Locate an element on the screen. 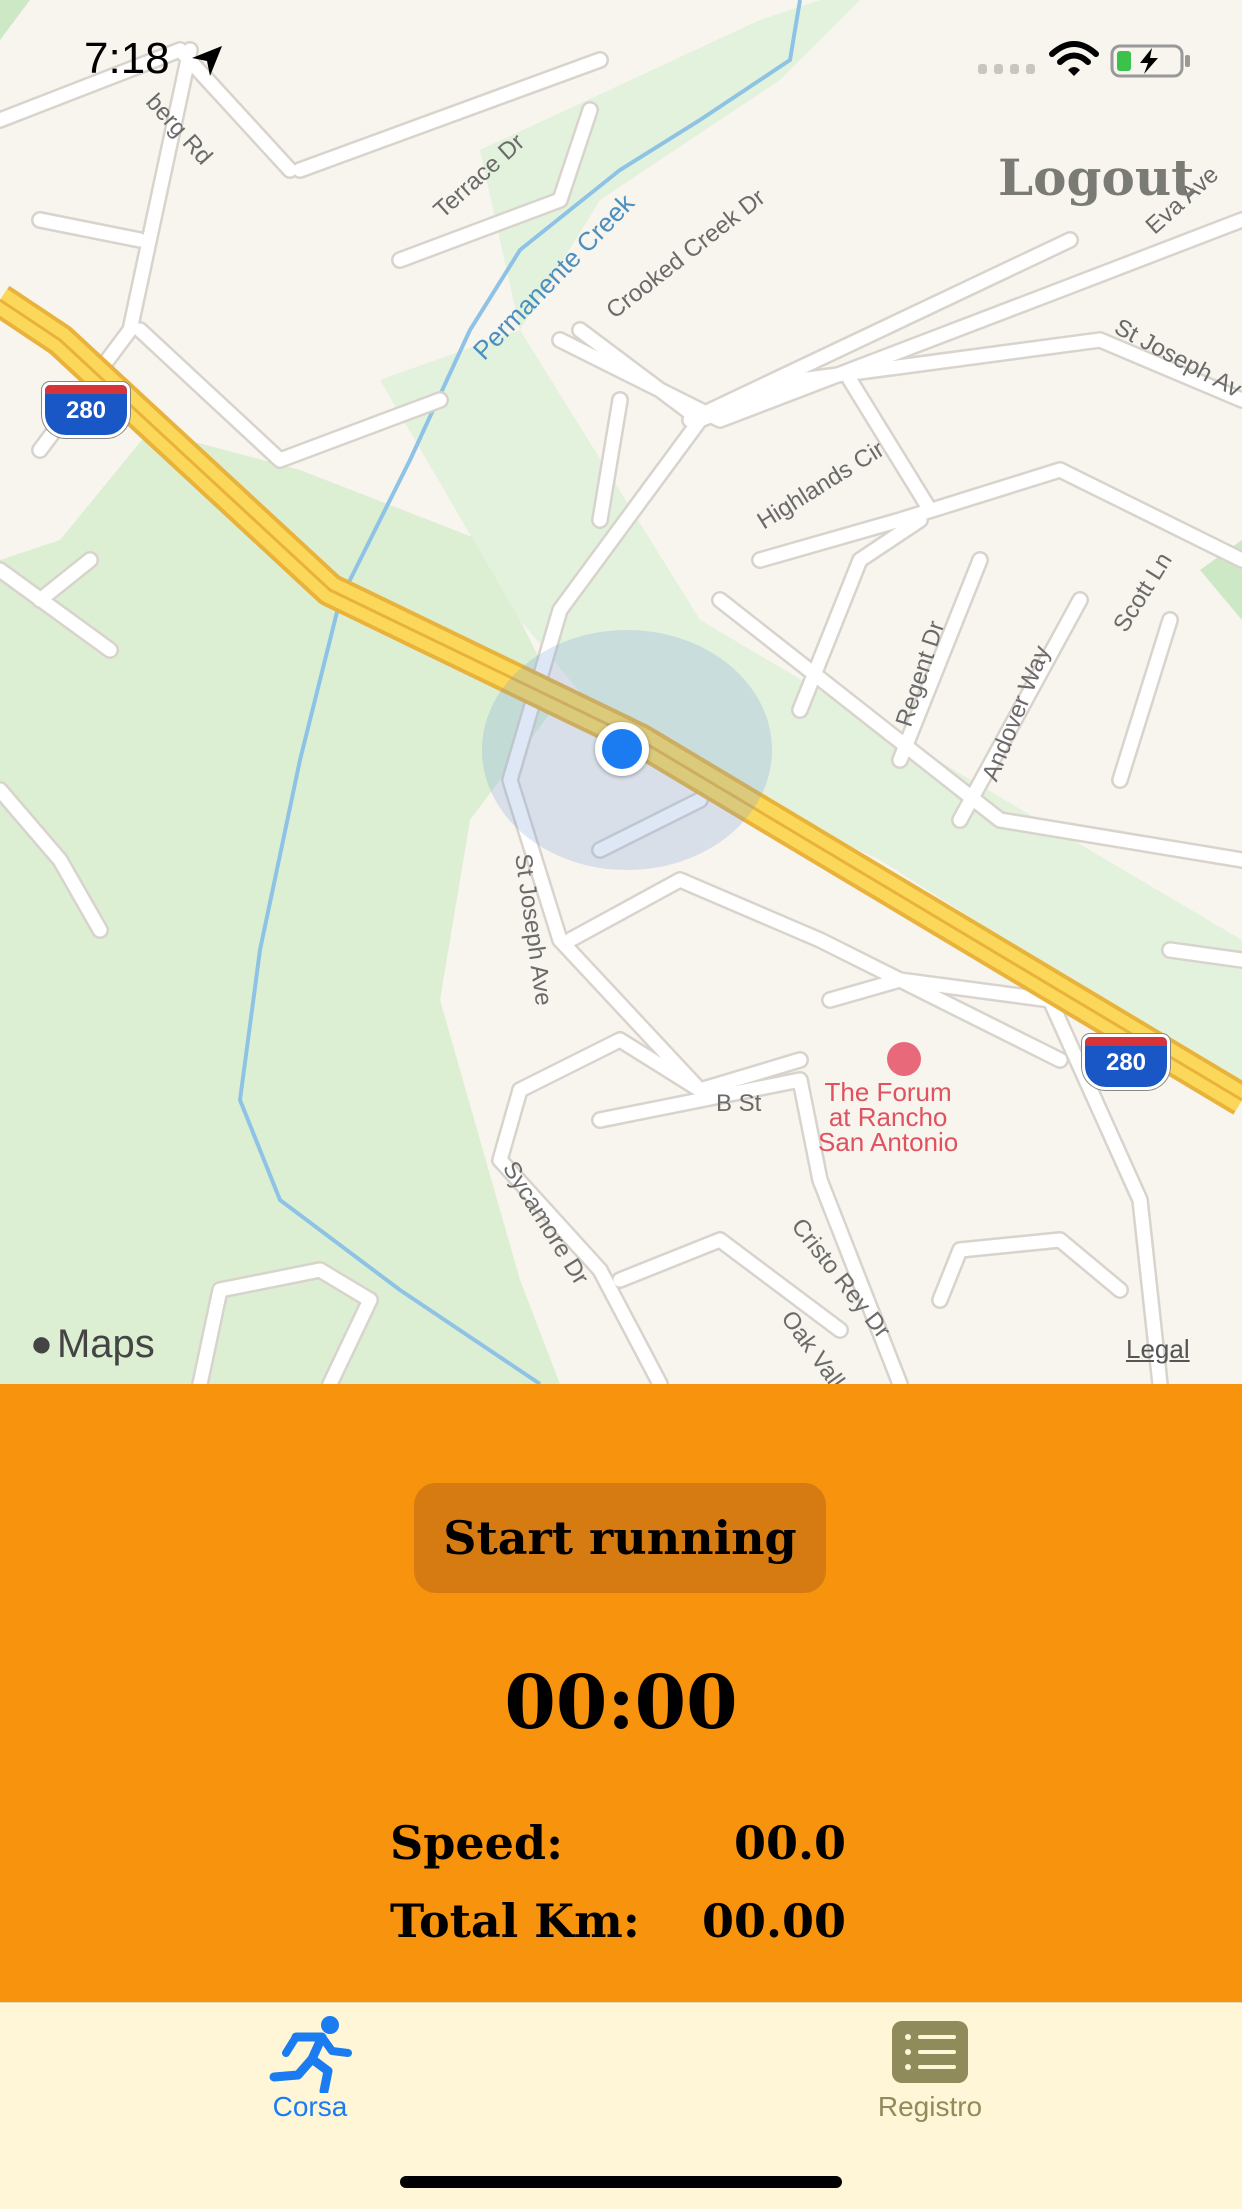 The width and height of the screenshot is (1242, 2209). tab-corsa: Corsa is located at coordinates (310, 2073).